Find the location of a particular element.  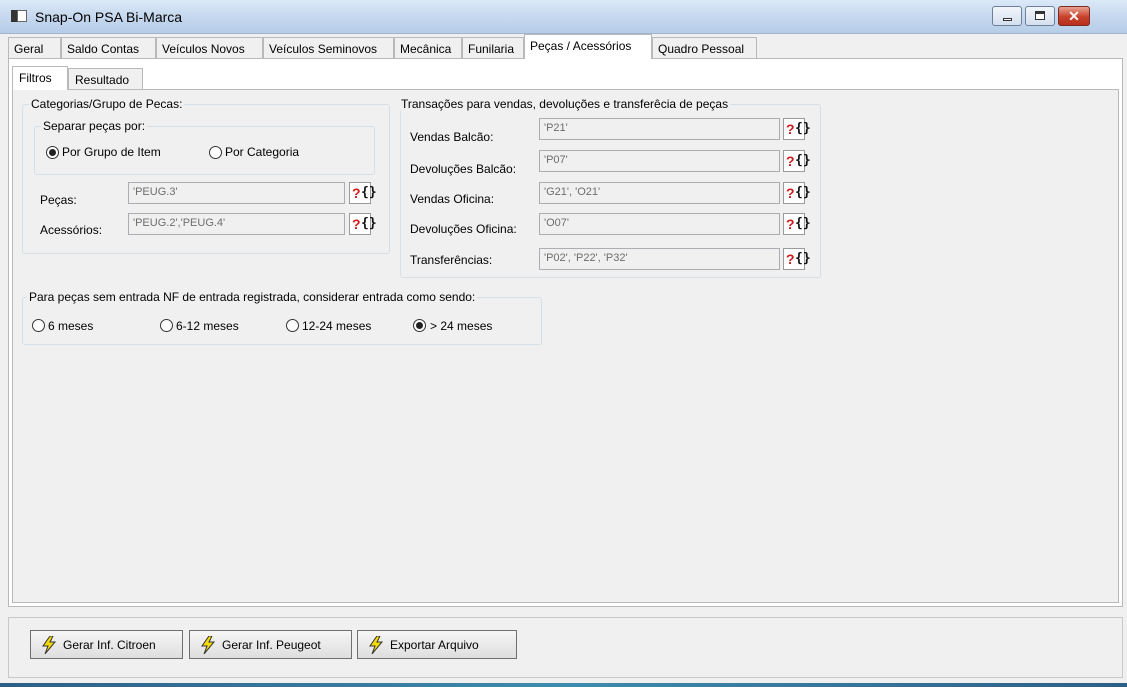

exportar-arquivo-button: Exportar Arquivo is located at coordinates (437, 644).